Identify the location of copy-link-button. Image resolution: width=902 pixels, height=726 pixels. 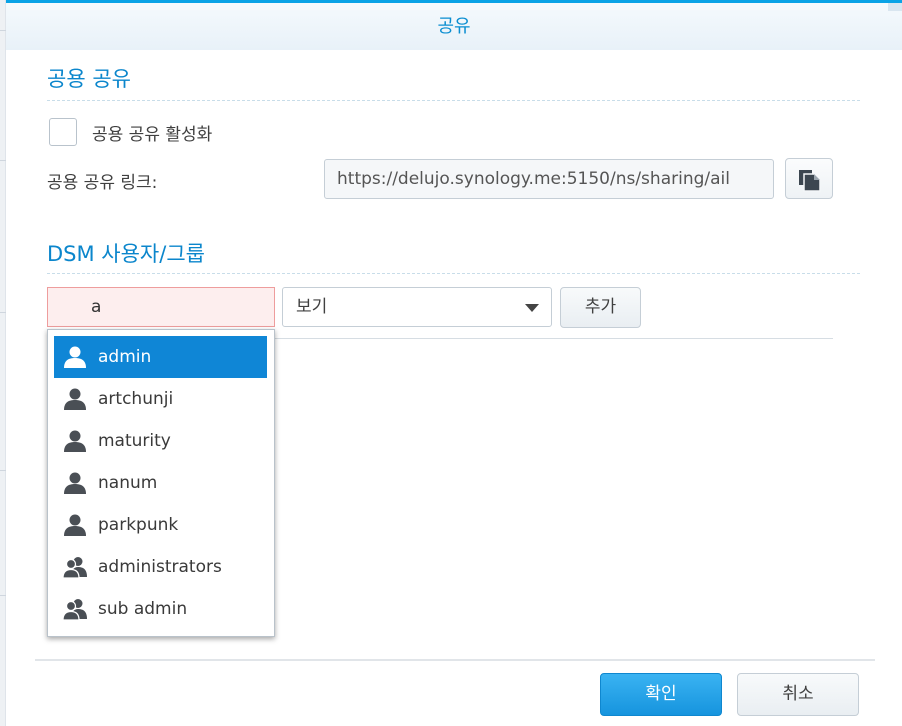
(809, 178).